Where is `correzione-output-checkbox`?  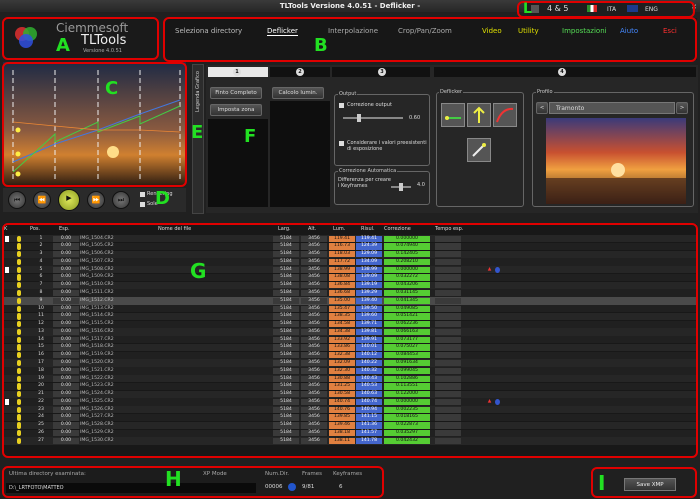 correzione-output-checkbox is located at coordinates (341, 105).